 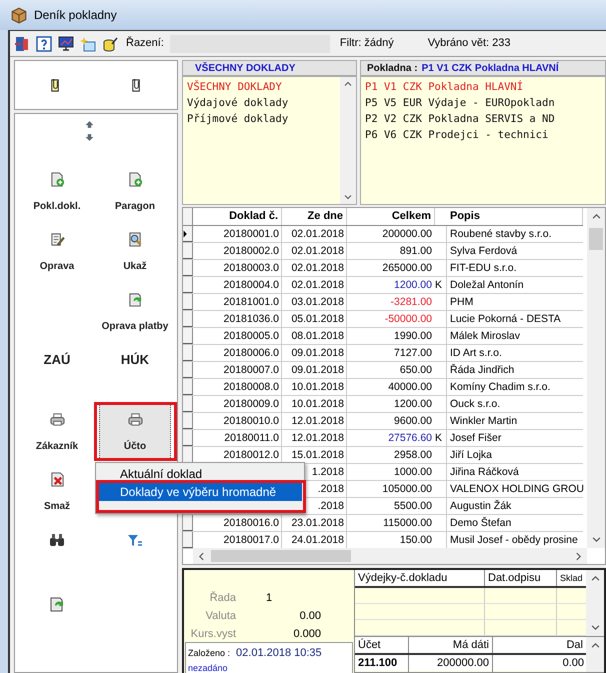 I want to click on box-icon, so click(x=19, y=15).